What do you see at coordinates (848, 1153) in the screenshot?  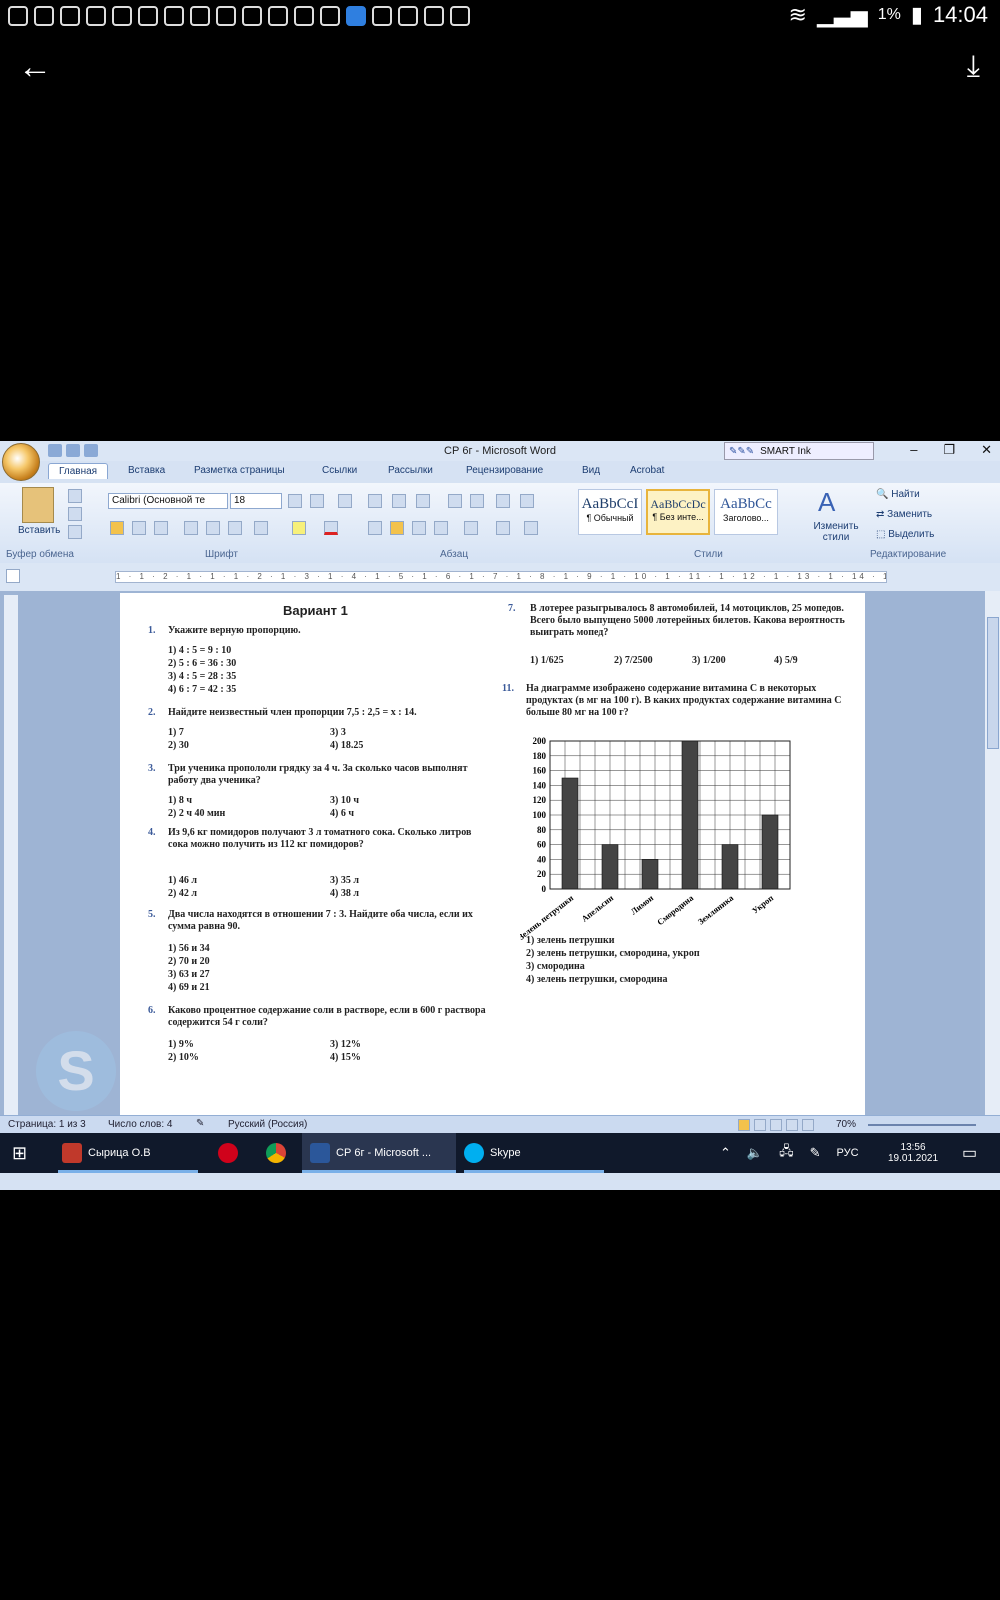 I see `input-language: РУС` at bounding box center [848, 1153].